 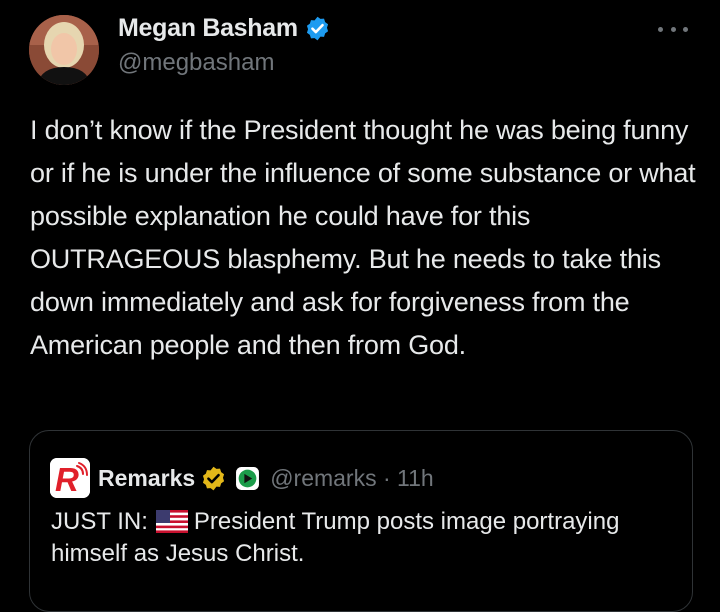 I want to click on svg-text: R, so click(x=67, y=479).